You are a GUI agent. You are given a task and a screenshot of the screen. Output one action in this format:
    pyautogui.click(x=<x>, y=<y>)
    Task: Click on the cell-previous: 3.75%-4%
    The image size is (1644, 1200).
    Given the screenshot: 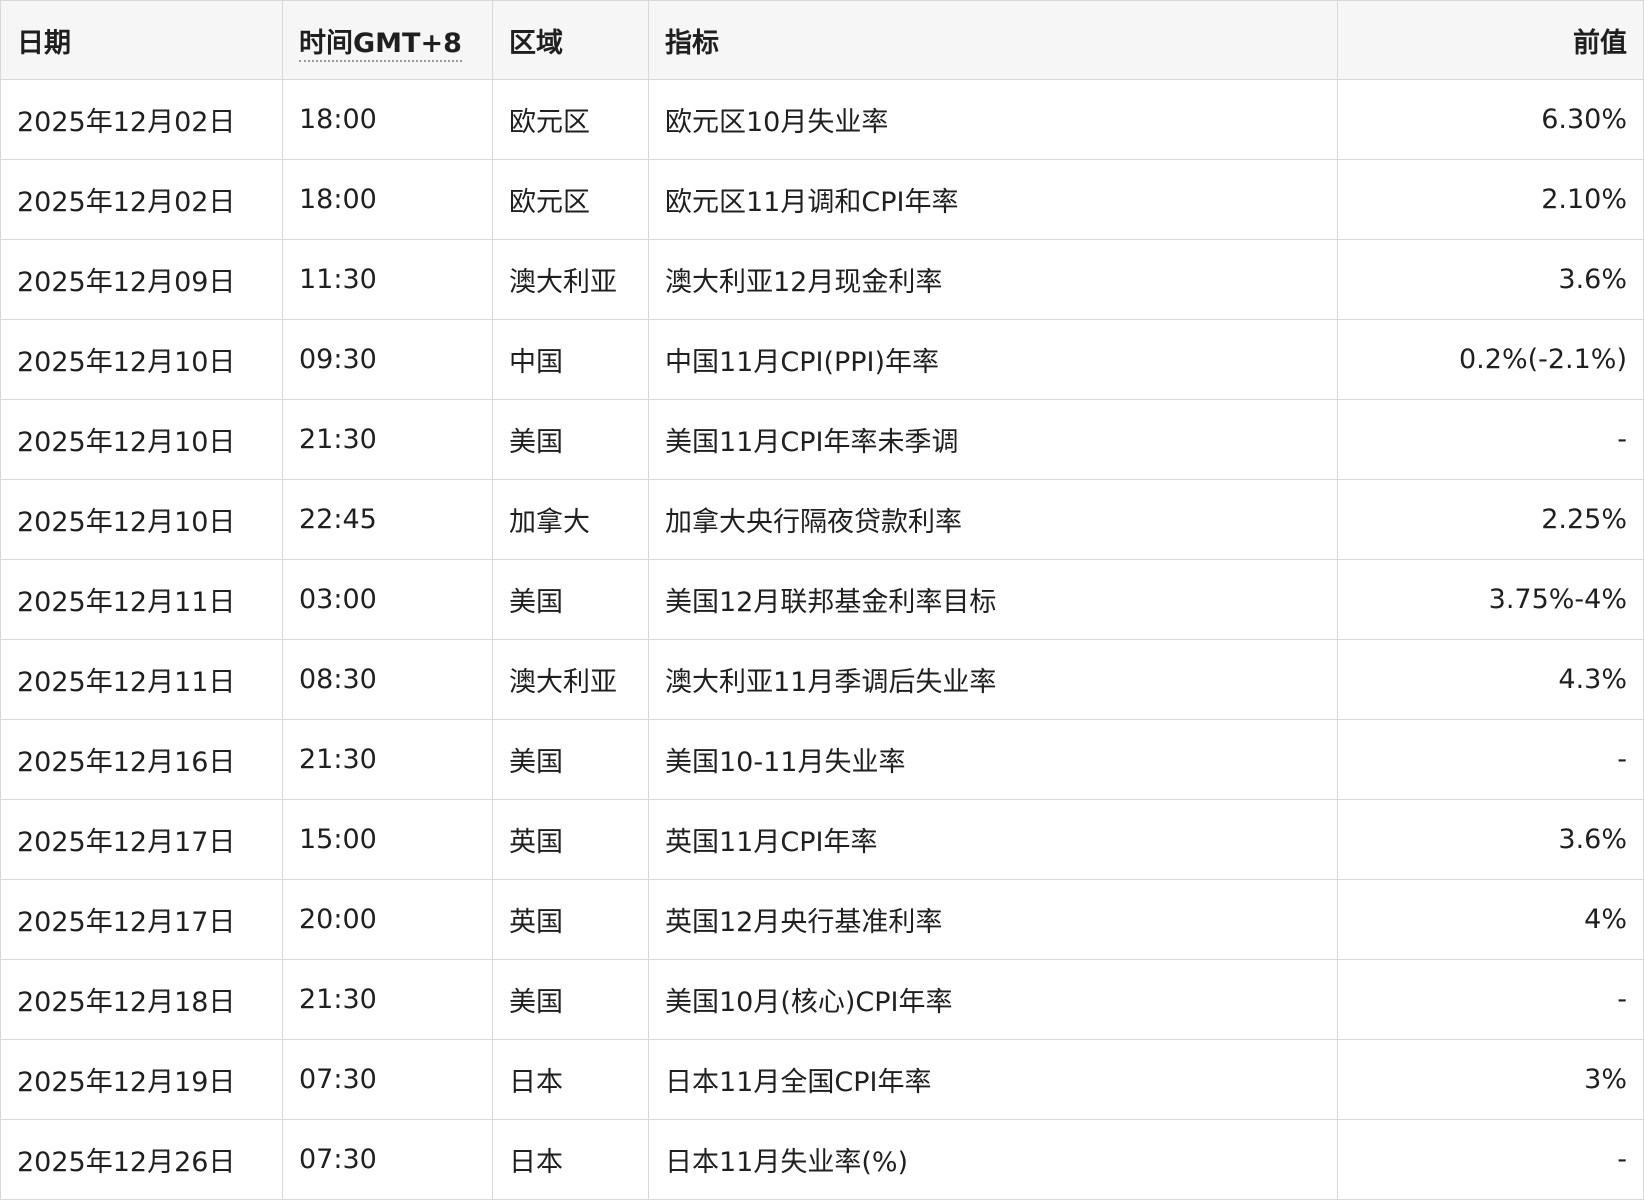 What is the action you would take?
    pyautogui.click(x=1490, y=599)
    